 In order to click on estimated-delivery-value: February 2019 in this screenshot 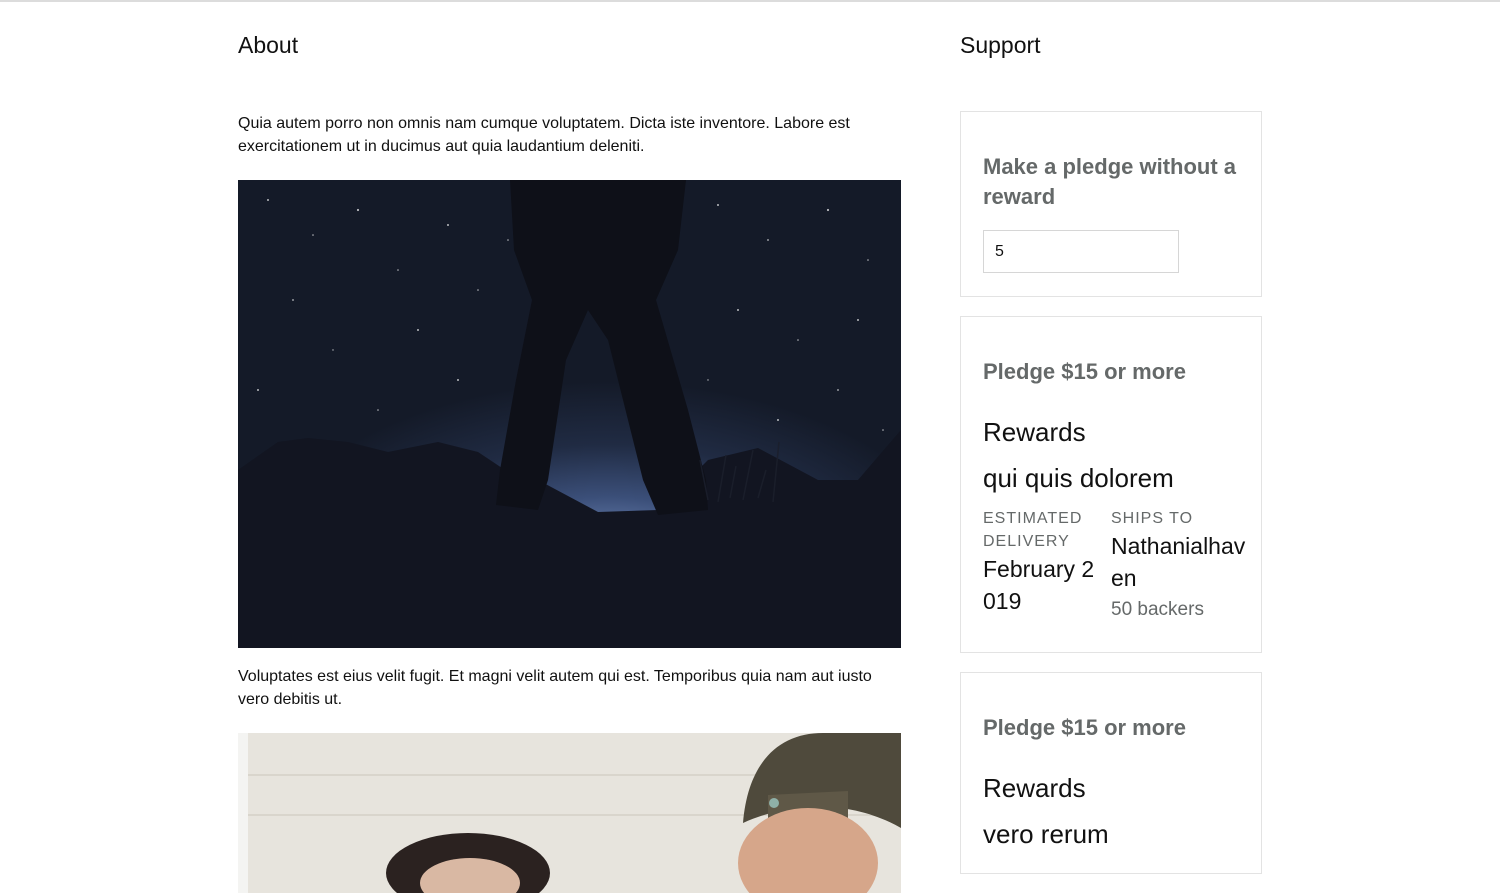, I will do `click(1039, 585)`.